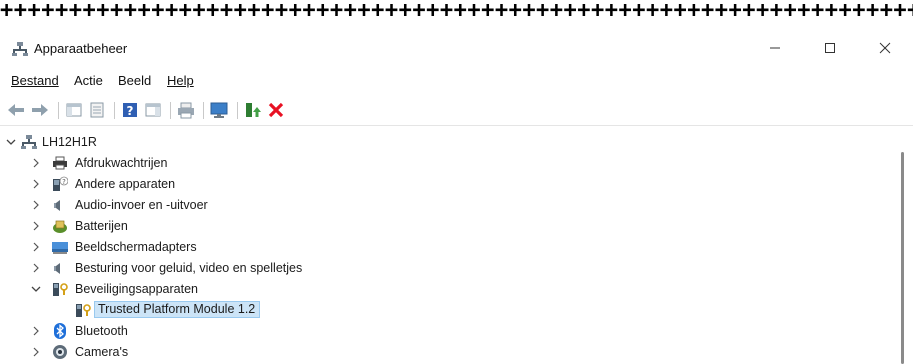  I want to click on device-manager-icon, so click(20, 49).